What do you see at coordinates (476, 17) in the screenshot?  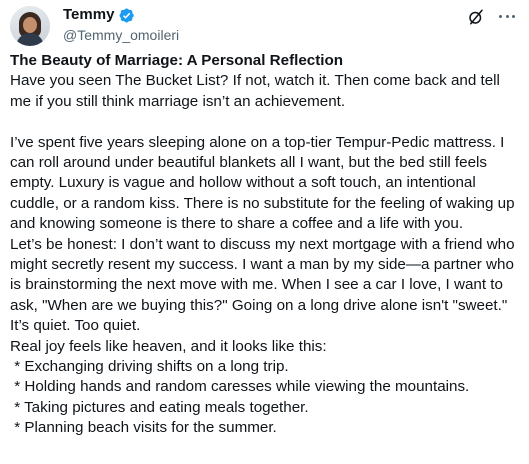 I see `grok-icon` at bounding box center [476, 17].